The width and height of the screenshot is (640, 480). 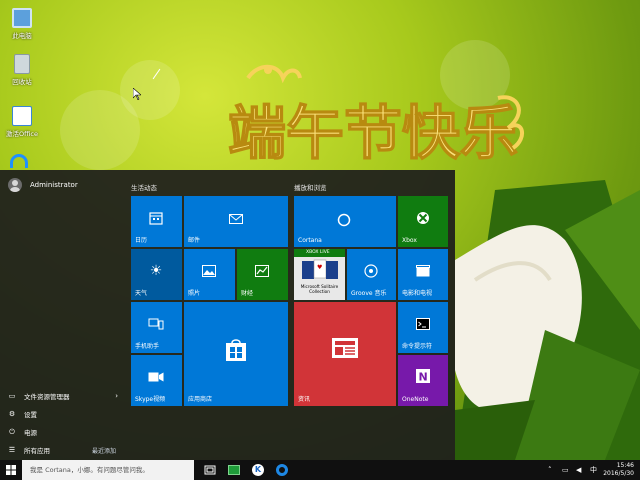 I want to click on tile-skype: Skype视频, so click(x=156, y=380).